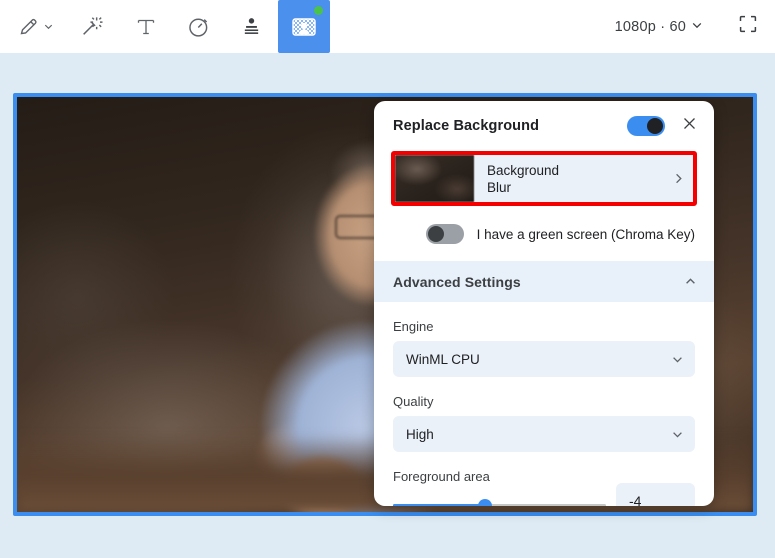 The height and width of the screenshot is (558, 775). I want to click on timer-tool-button, so click(198, 26).